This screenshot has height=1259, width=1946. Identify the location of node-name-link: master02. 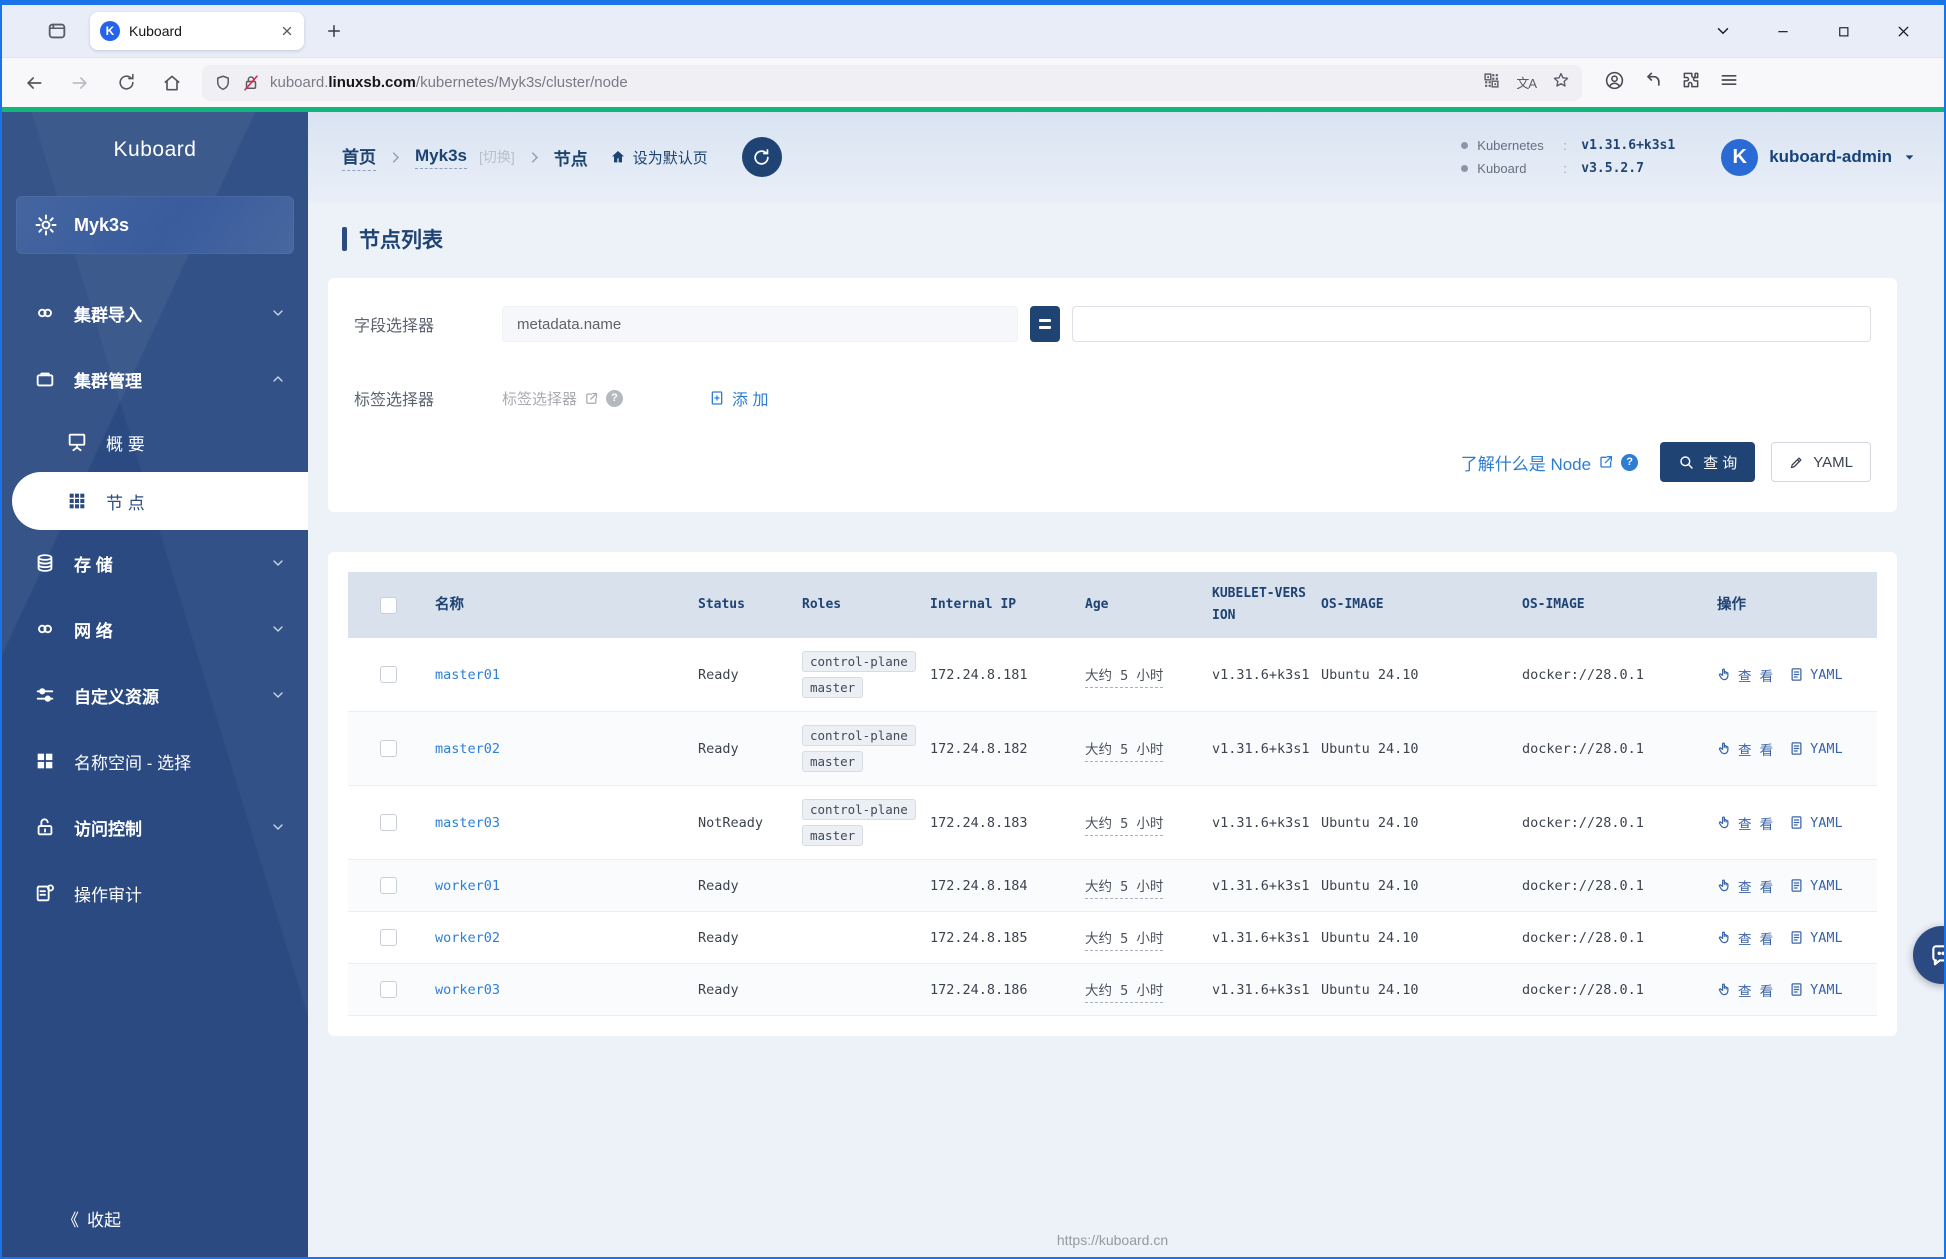
(467, 749).